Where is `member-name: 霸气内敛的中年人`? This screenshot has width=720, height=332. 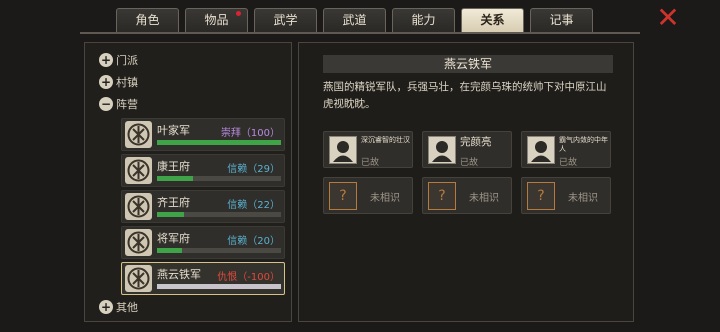
member-name: 霸气内敛的中年人 is located at coordinates (583, 144).